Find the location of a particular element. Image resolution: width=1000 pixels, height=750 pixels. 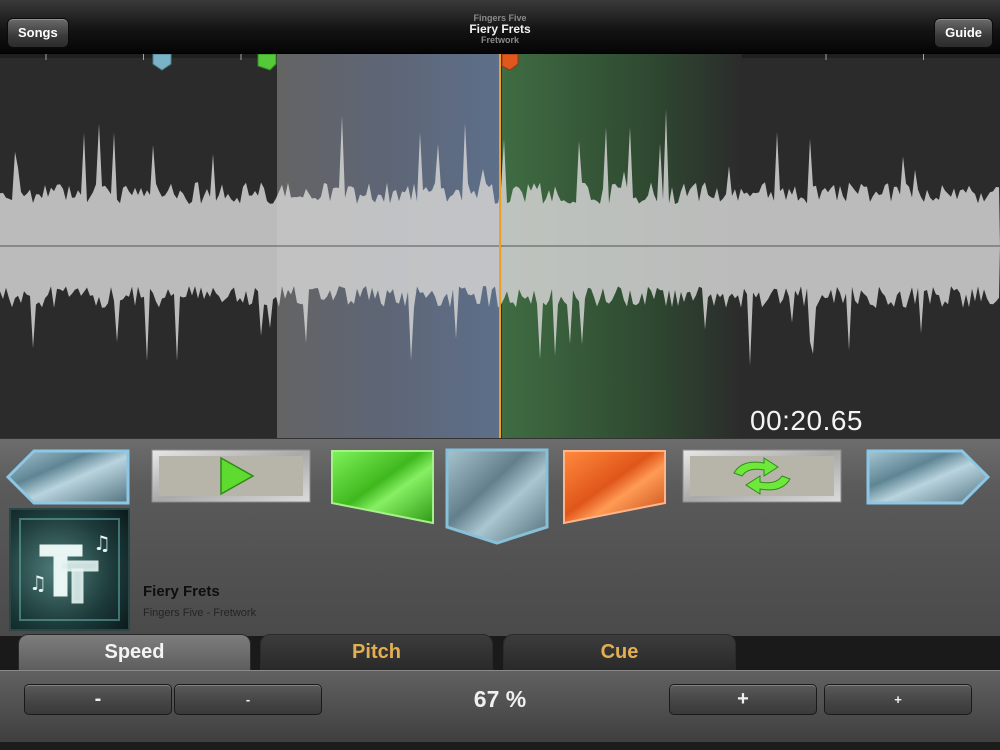

forward-button is located at coordinates (928, 477).